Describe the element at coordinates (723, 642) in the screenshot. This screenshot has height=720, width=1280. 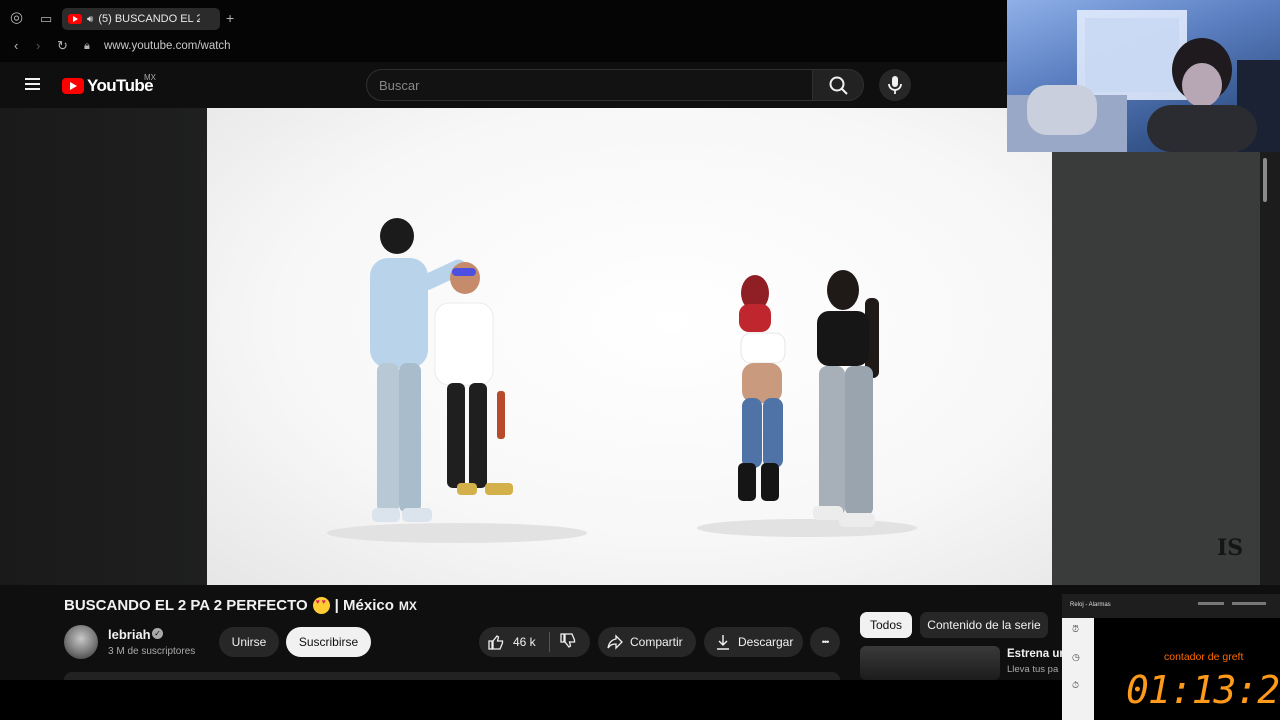
I see `download-icon` at that location.